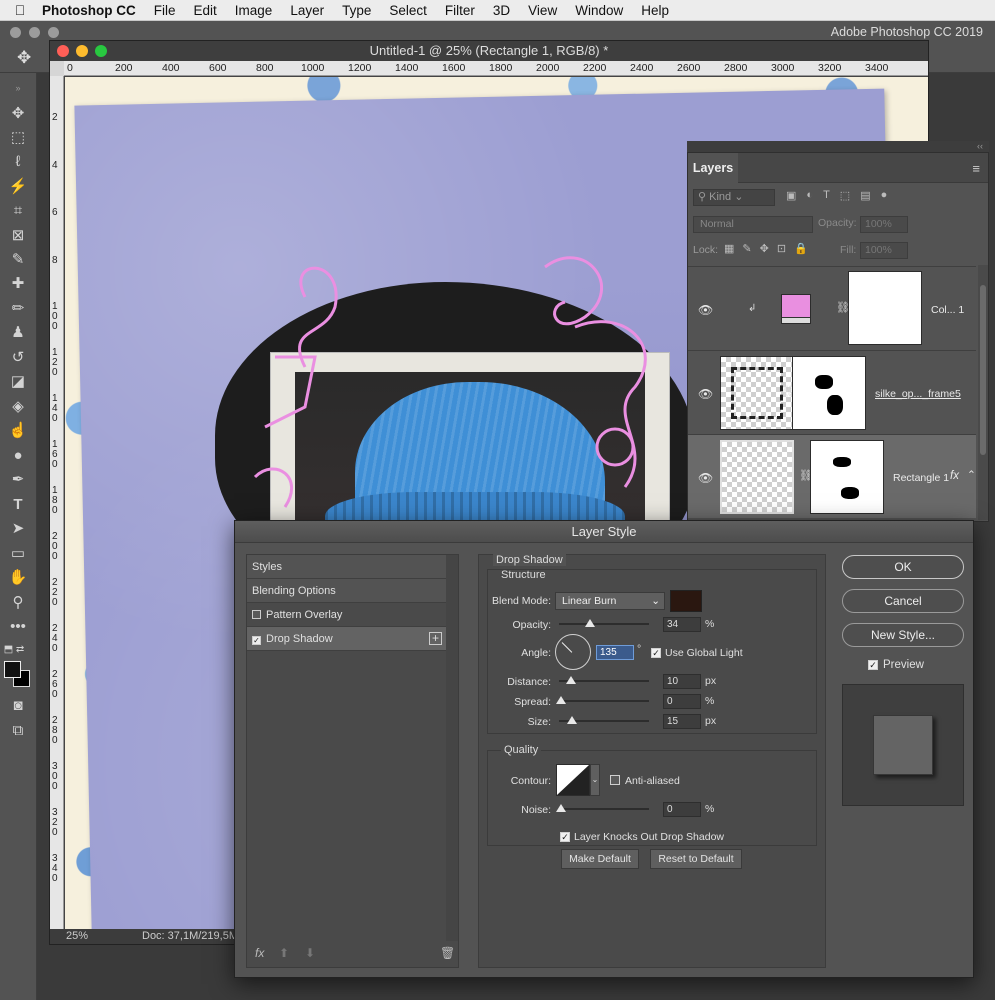  I want to click on pixel-filter-icon: ▣, so click(791, 195).